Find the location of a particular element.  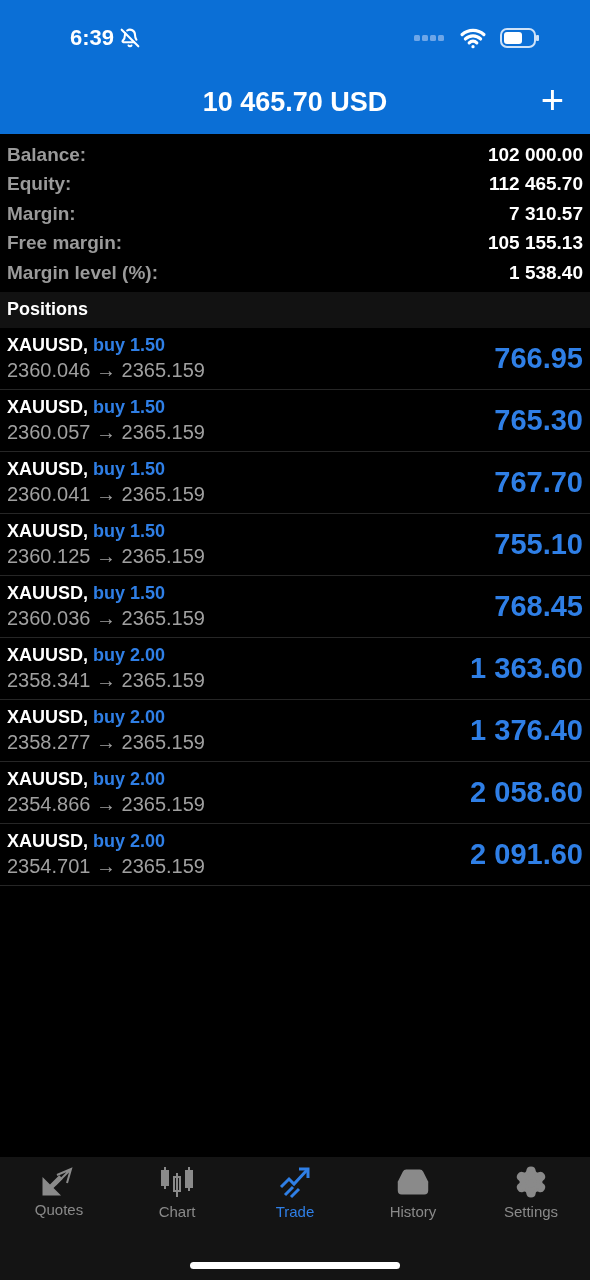

candlestick-icon is located at coordinates (177, 1182).